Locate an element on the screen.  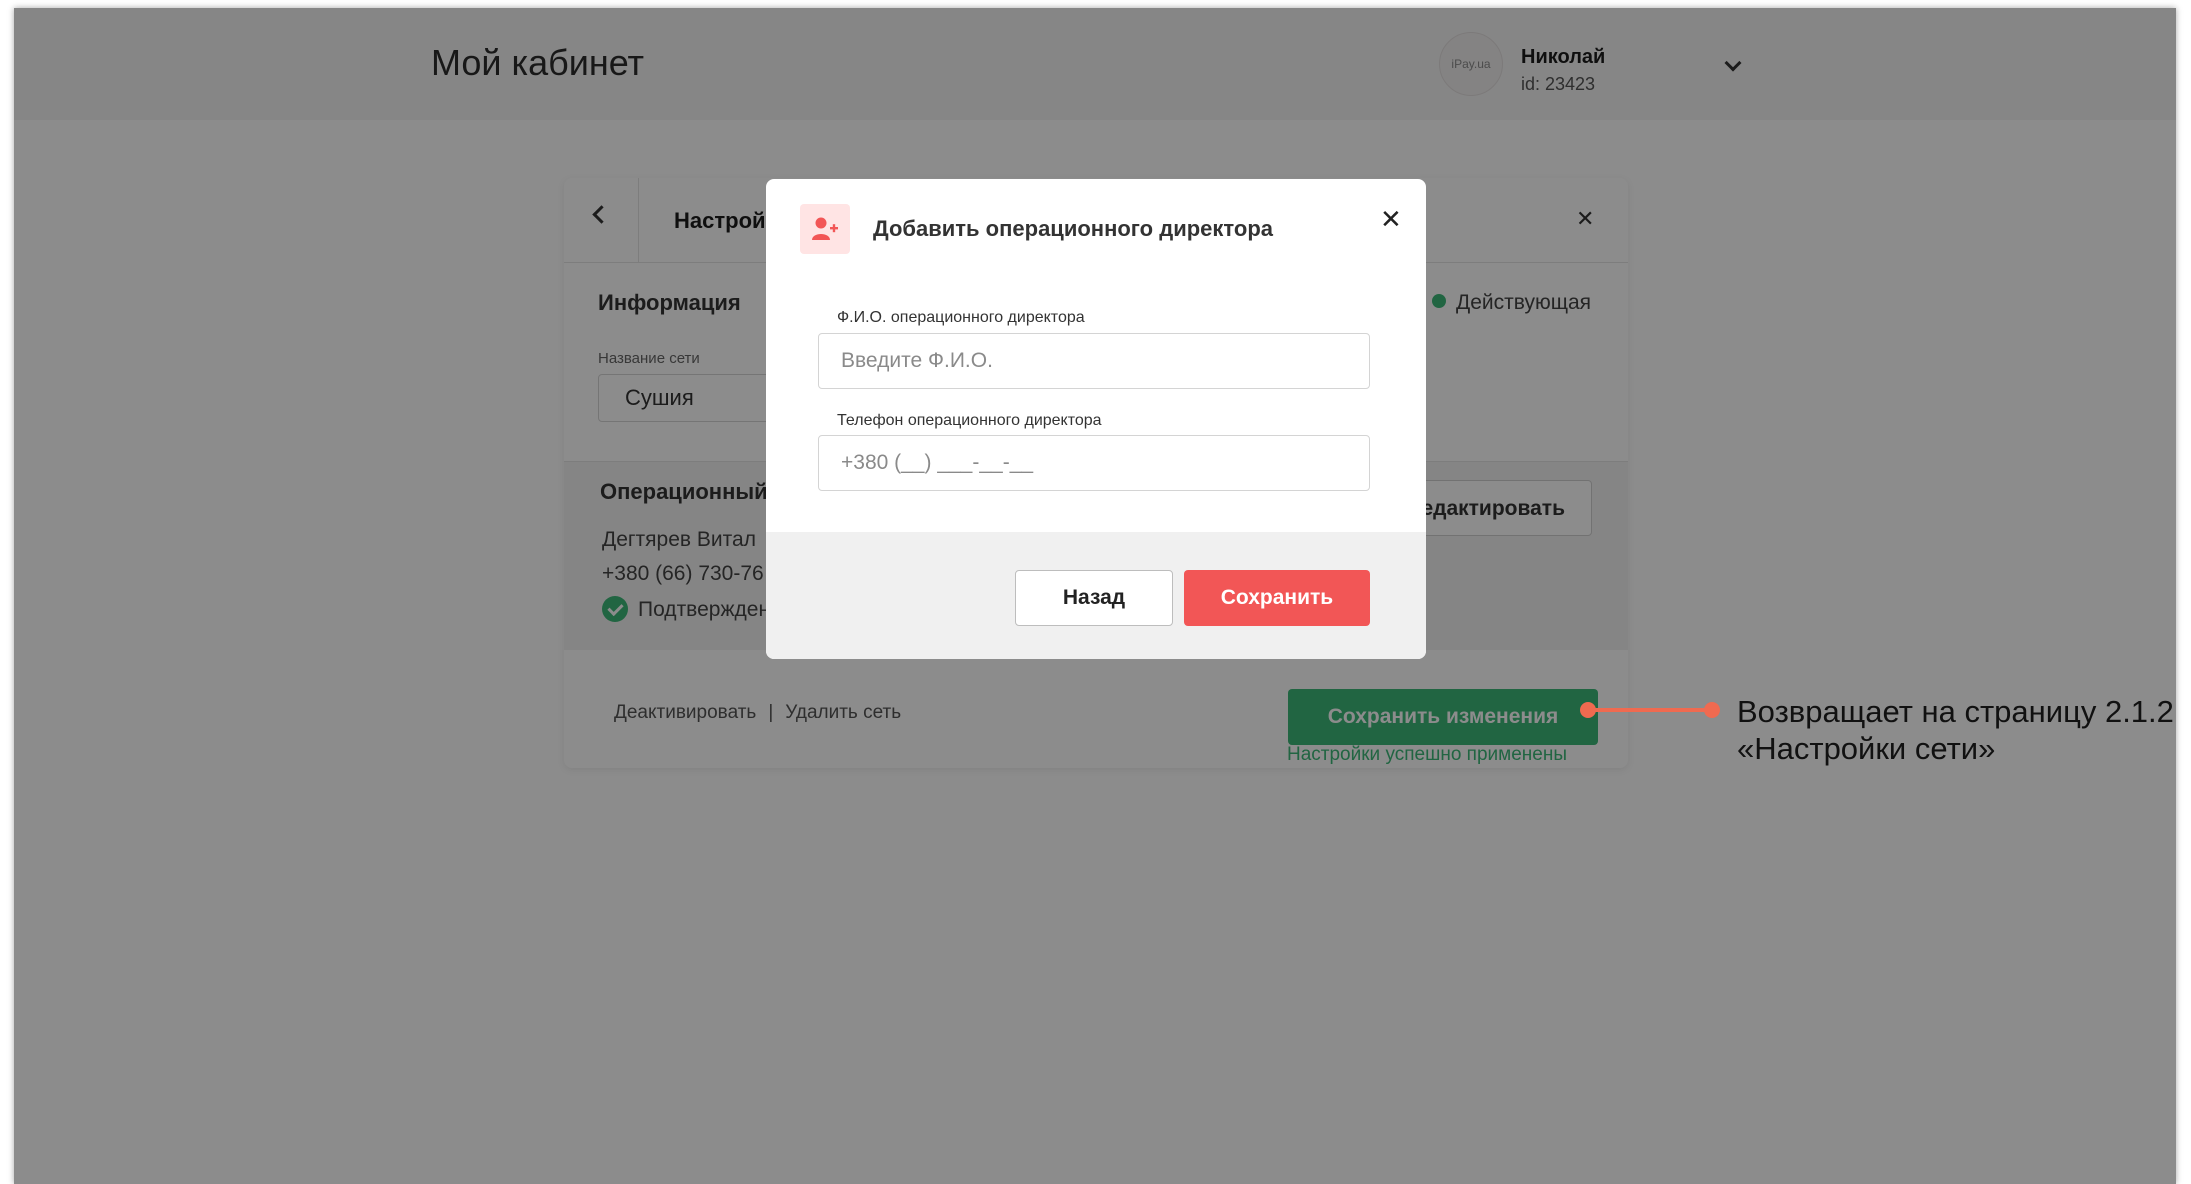
annotation-line-1: Возвращает на страницу 2.1.2 is located at coordinates (1955, 711).